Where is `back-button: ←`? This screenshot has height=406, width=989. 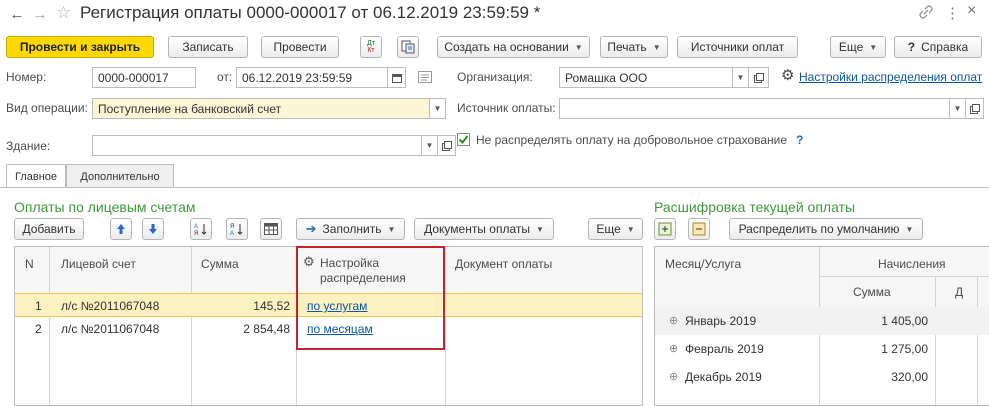 back-button: ← is located at coordinates (17, 14).